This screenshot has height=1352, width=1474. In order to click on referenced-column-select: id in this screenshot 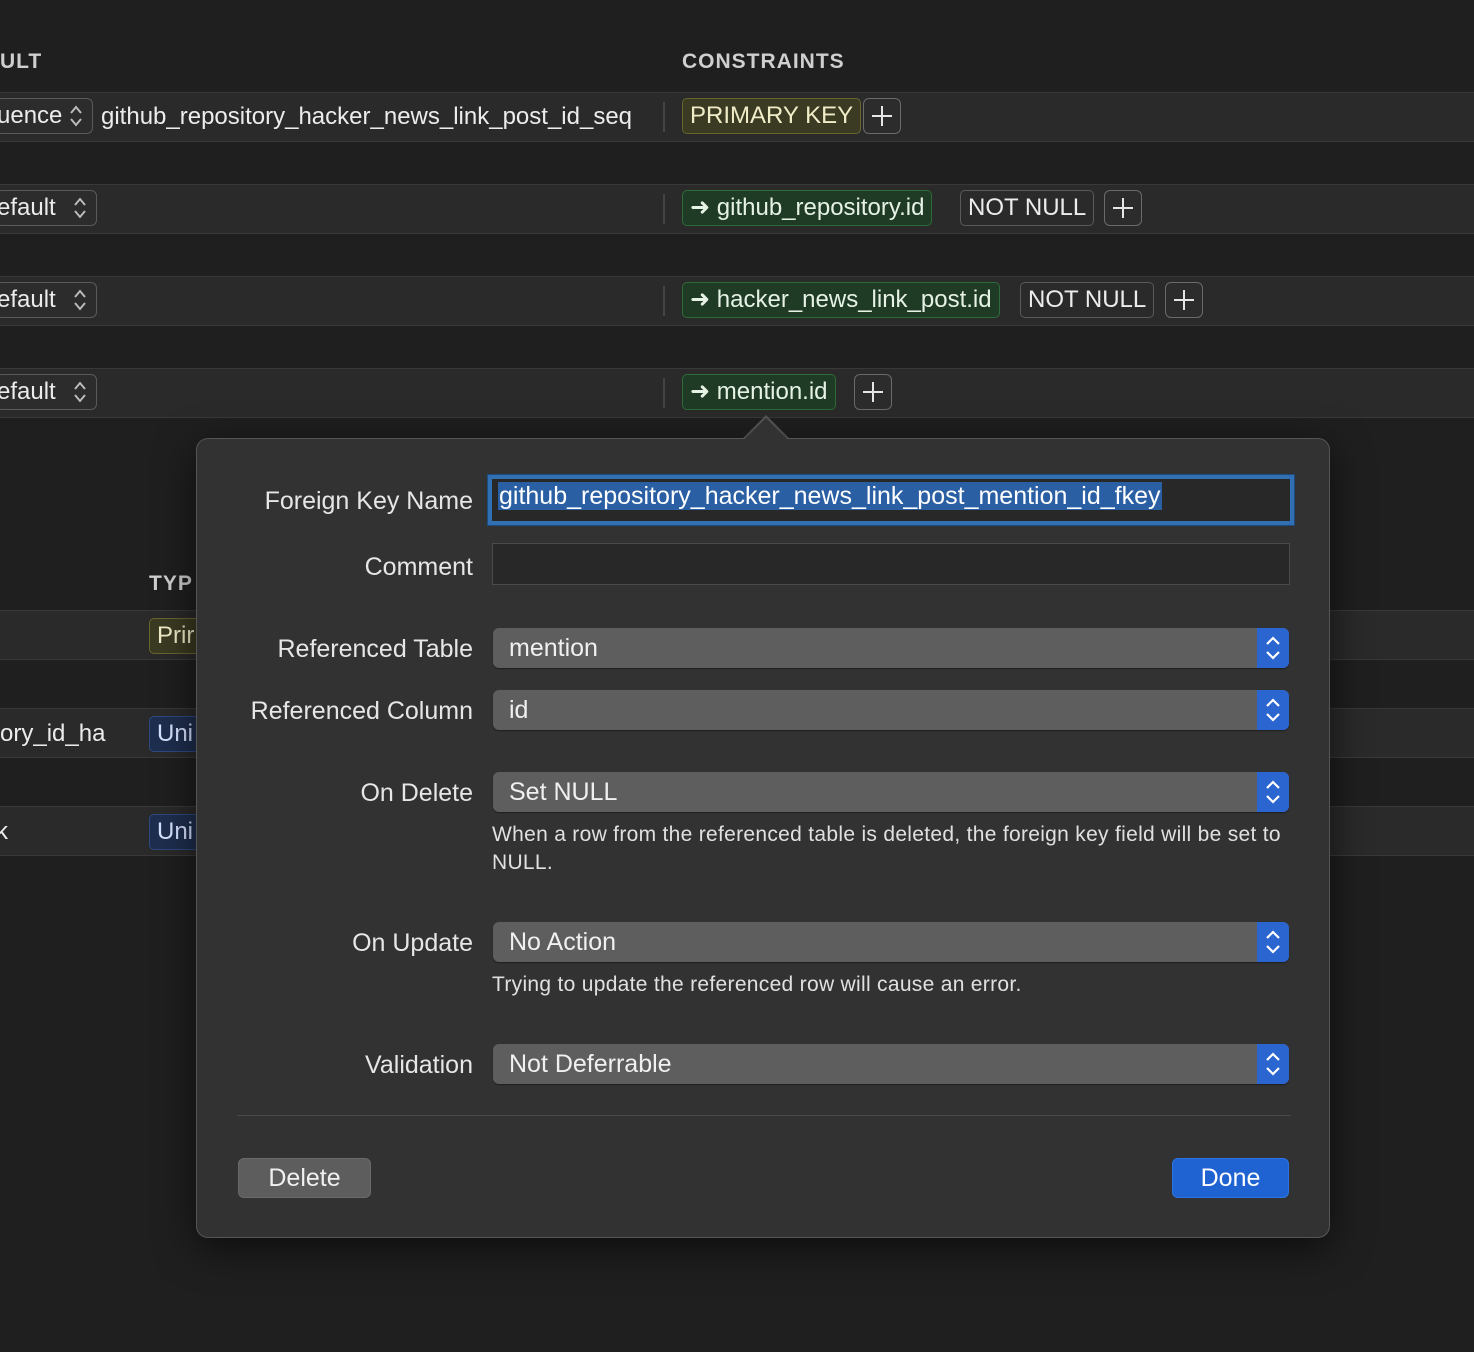, I will do `click(891, 710)`.